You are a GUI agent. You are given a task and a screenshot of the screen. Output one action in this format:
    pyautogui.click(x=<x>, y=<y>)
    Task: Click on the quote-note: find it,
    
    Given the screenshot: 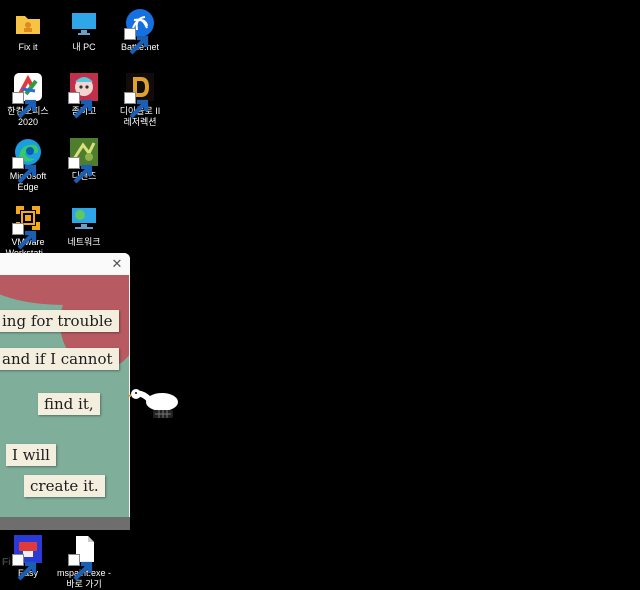 What is the action you would take?
    pyautogui.click(x=69, y=404)
    